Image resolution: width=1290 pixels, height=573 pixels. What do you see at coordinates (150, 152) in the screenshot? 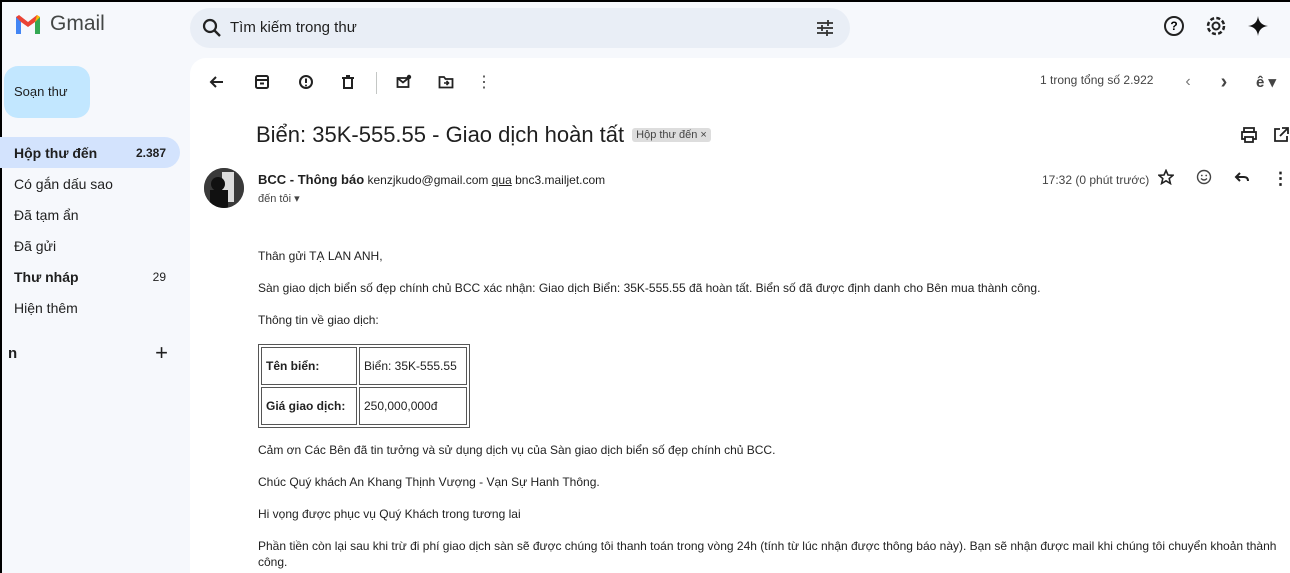
I see `unread-count: 2.387` at bounding box center [150, 152].